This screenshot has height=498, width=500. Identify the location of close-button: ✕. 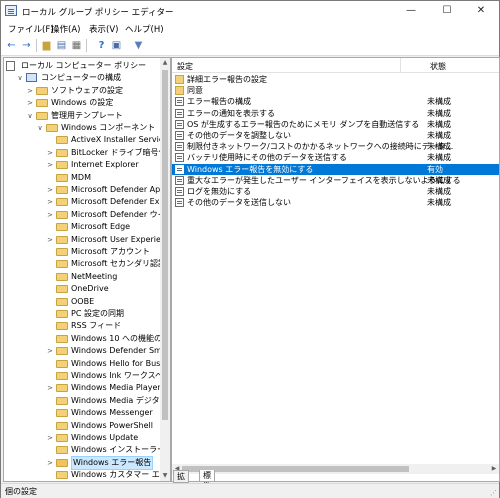
(481, 11).